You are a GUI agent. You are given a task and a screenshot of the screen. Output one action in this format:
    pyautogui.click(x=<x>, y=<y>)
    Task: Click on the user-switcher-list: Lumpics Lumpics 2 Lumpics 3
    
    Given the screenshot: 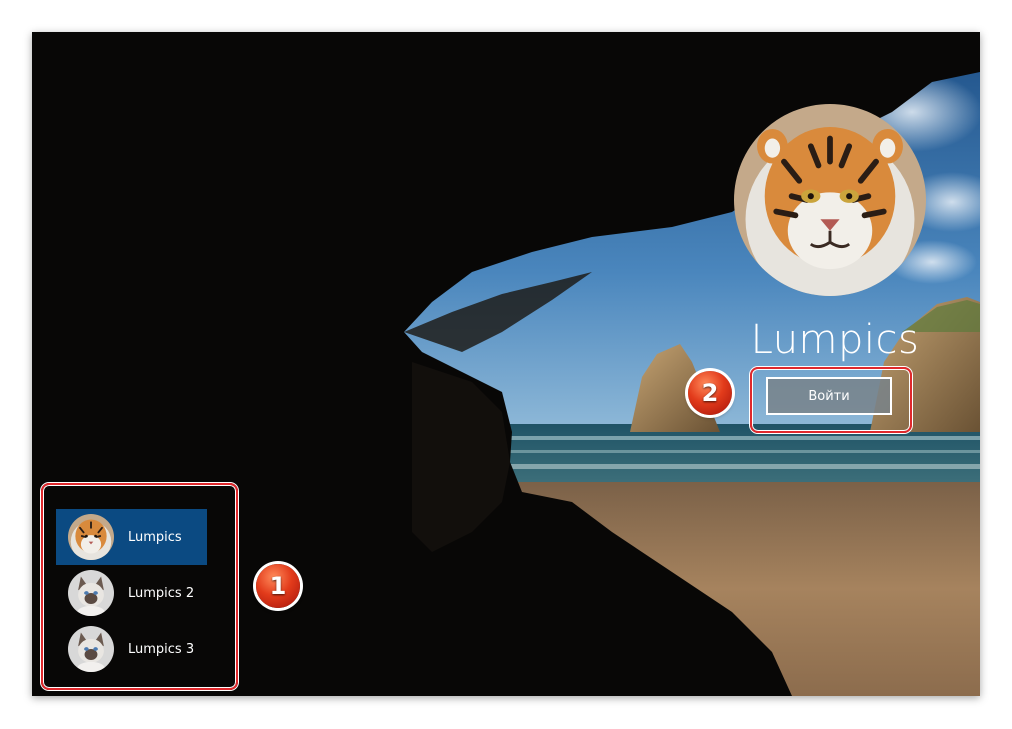 What is the action you would take?
    pyautogui.click(x=131, y=593)
    